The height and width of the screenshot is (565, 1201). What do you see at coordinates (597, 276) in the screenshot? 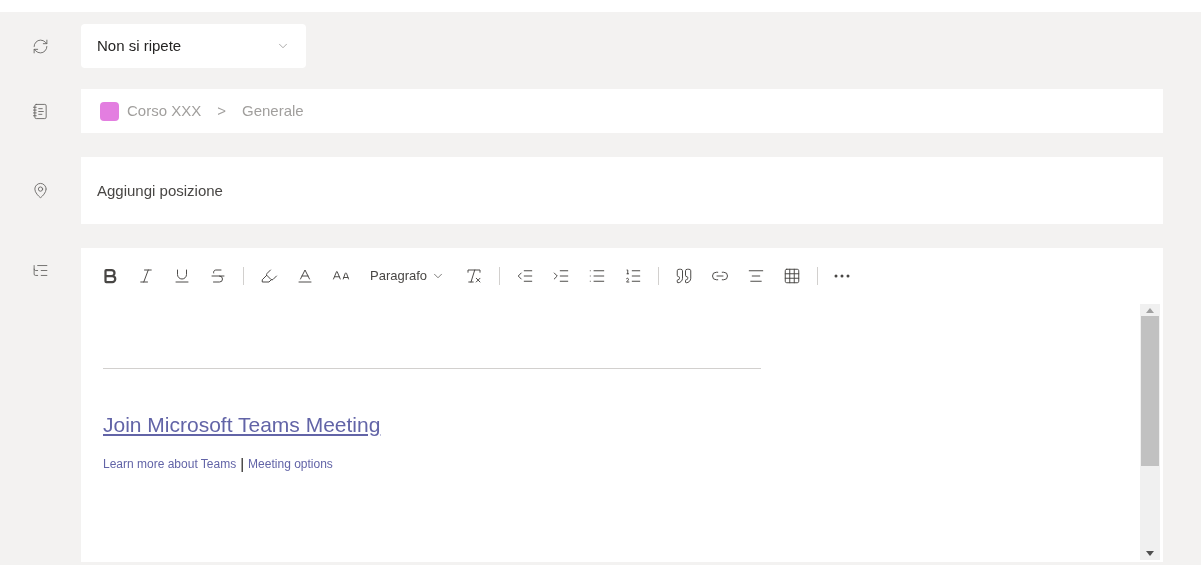
I see `bulleted-list-icon` at bounding box center [597, 276].